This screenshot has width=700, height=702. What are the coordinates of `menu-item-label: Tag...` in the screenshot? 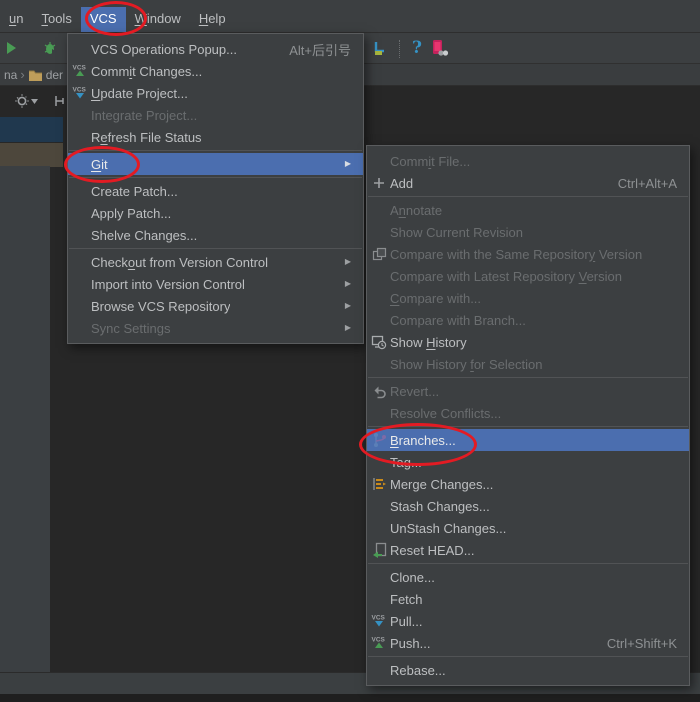 It's located at (406, 462).